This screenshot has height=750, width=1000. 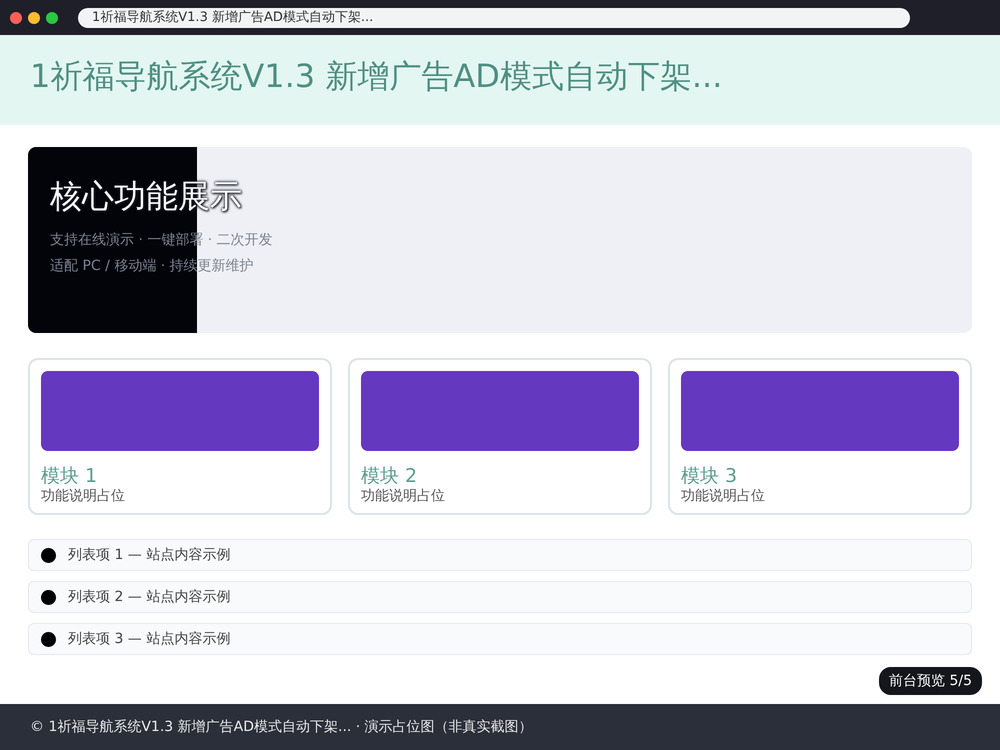 I want to click on list-item-text: 列表项 1 — 站点内容示例, so click(x=149, y=555).